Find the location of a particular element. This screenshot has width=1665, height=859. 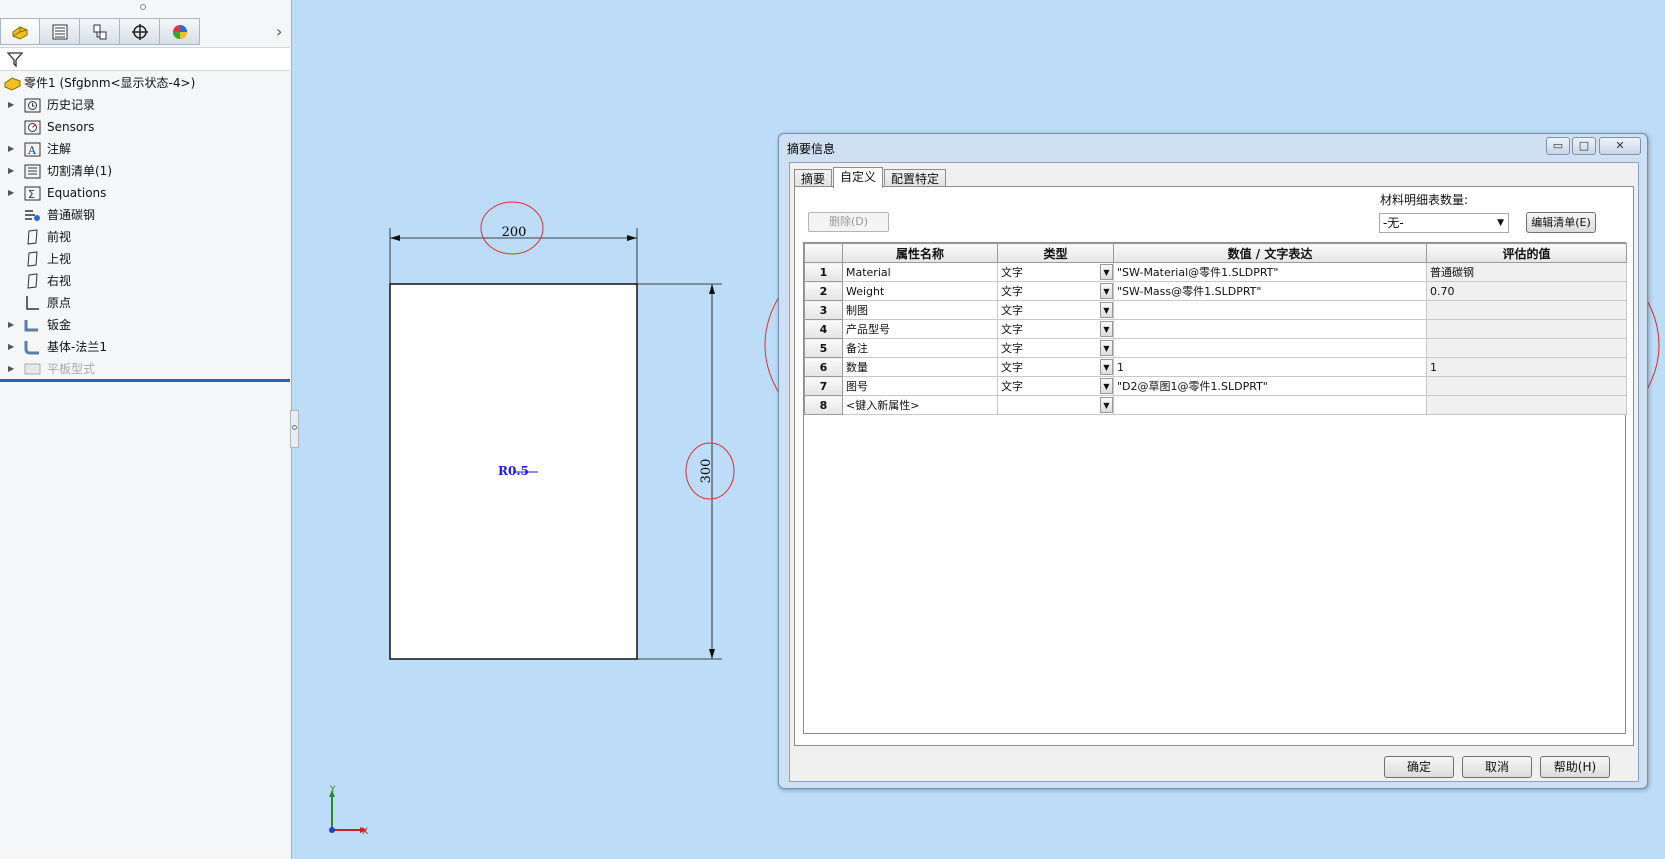

table-row: 6 数量 文字 ▼ 1 1 is located at coordinates (1215, 367).